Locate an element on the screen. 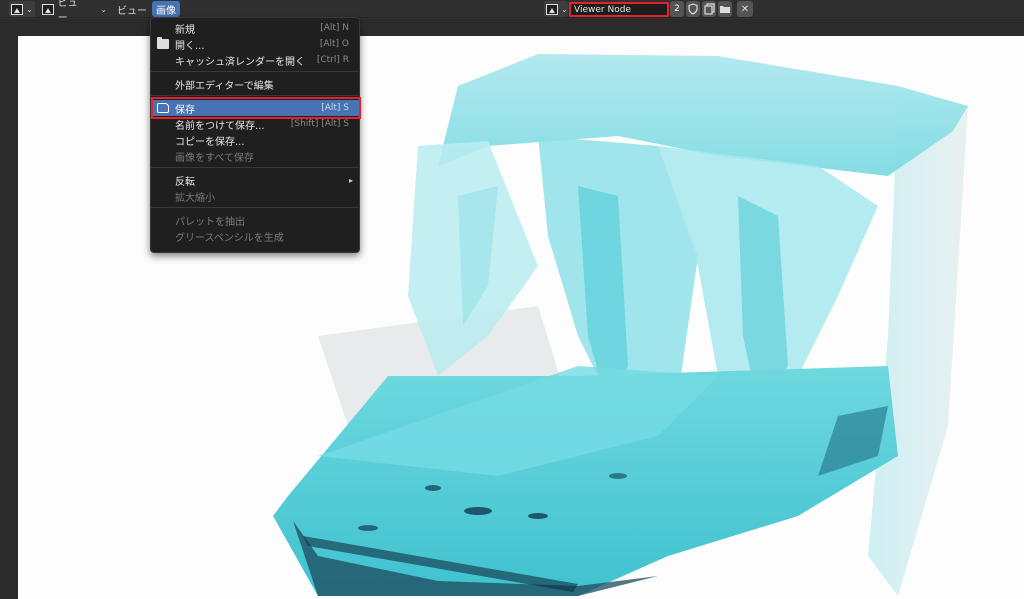 The image size is (1024, 599). menu-item-edit-externally: 外部エディターで編集 is located at coordinates (255, 84).